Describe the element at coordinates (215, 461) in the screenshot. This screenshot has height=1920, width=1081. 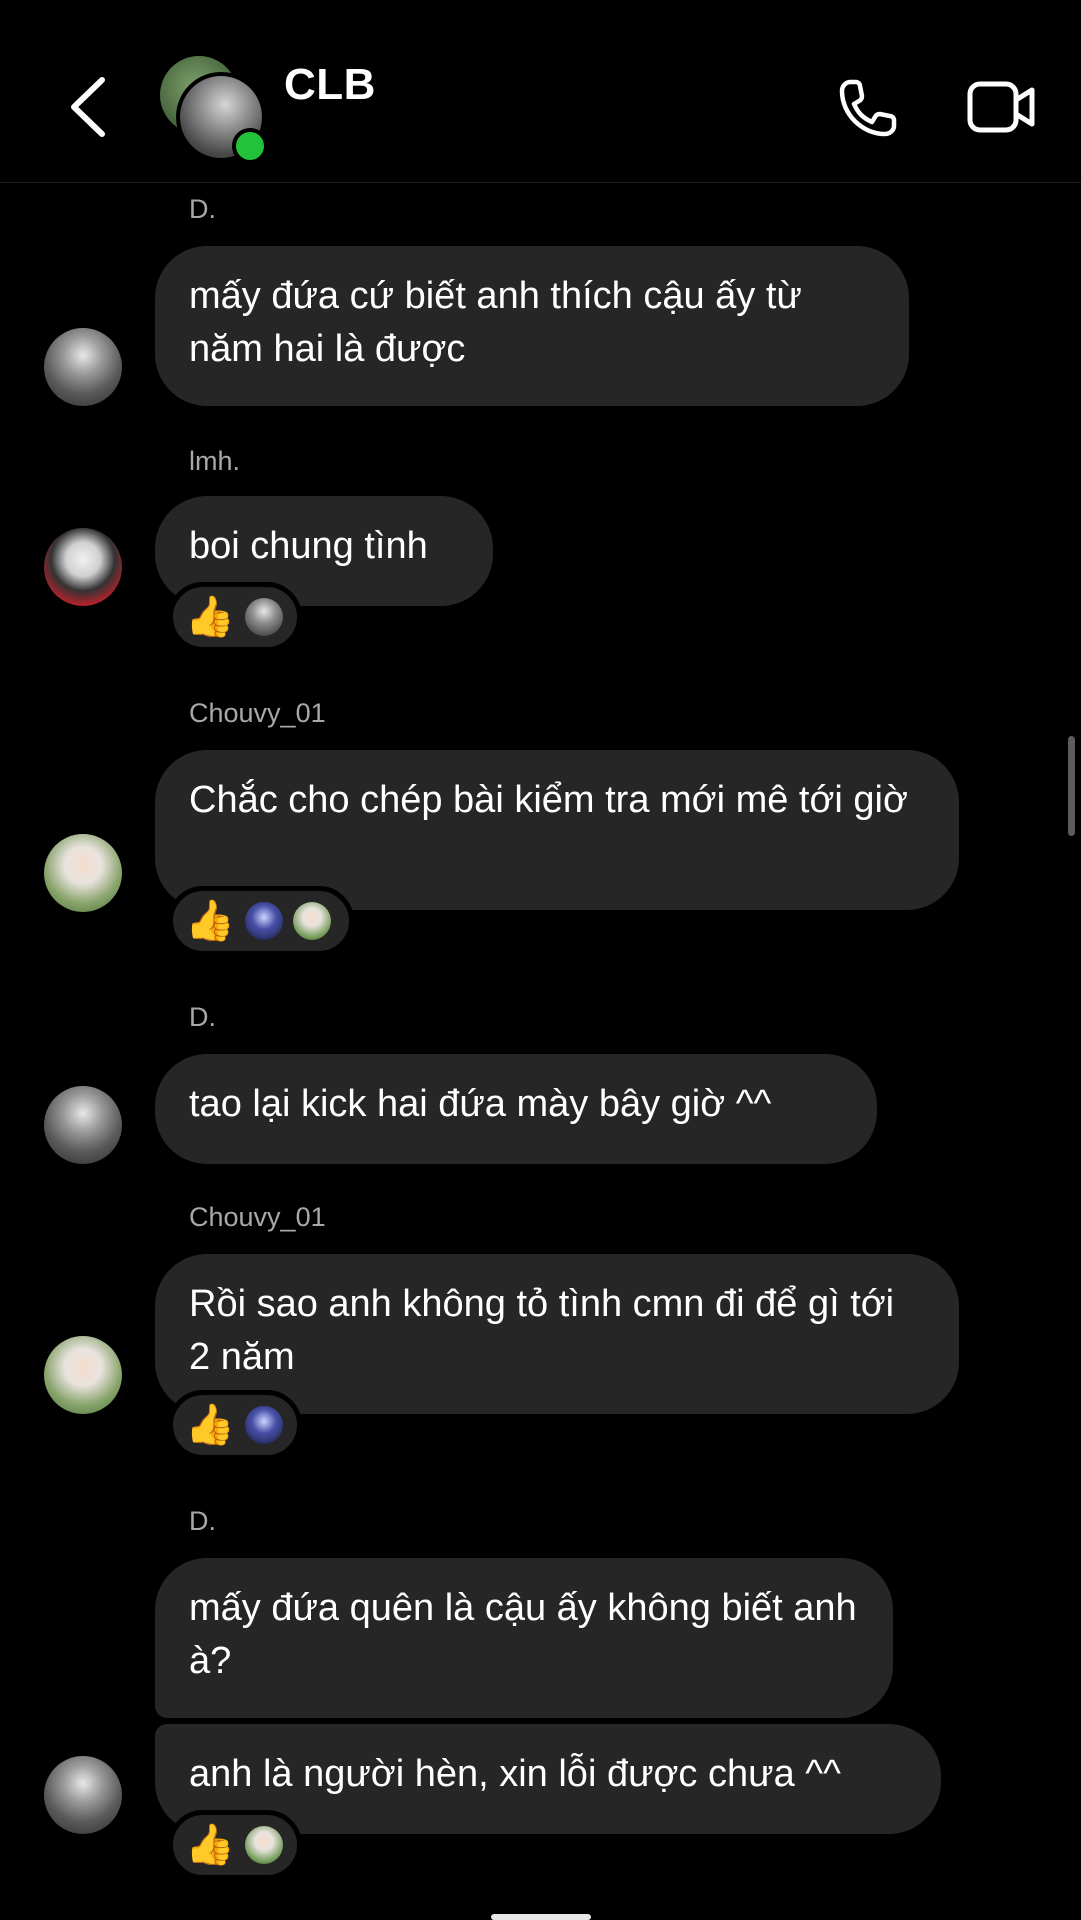
I see `sender-name: lmh.` at that location.